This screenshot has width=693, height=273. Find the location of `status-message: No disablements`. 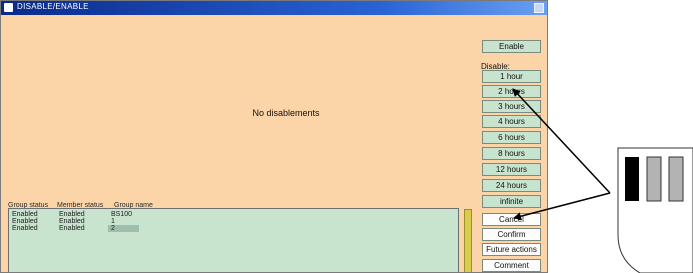

status-message: No disablements is located at coordinates (286, 113).